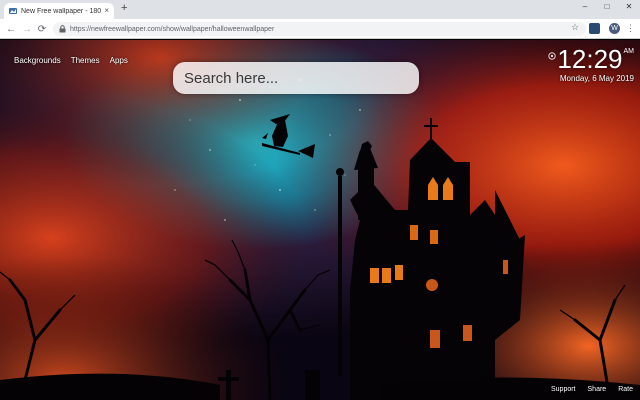 This screenshot has width=640, height=400. I want to click on maximize-button: □, so click(607, 7).